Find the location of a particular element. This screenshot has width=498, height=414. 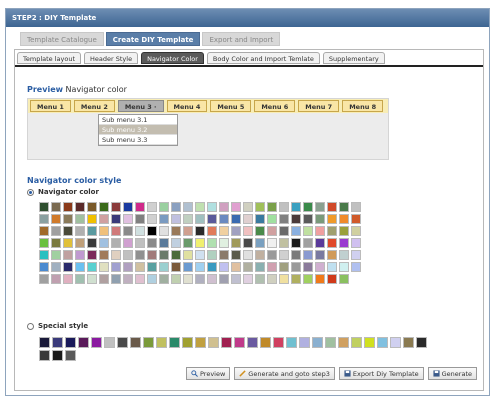

radio-selected-icon is located at coordinates (30, 192).